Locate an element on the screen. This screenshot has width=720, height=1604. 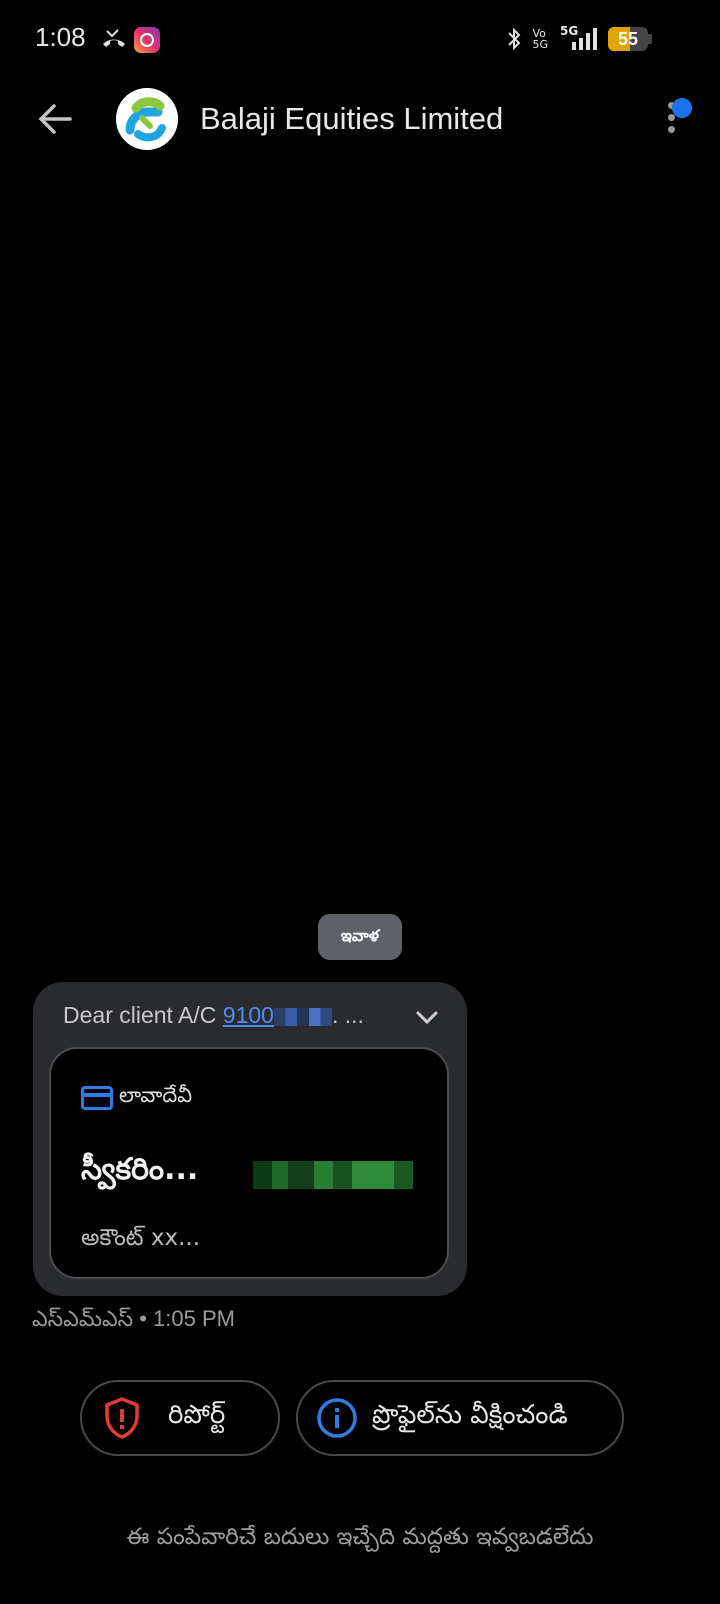
expand-message-button is located at coordinates (427, 1018).